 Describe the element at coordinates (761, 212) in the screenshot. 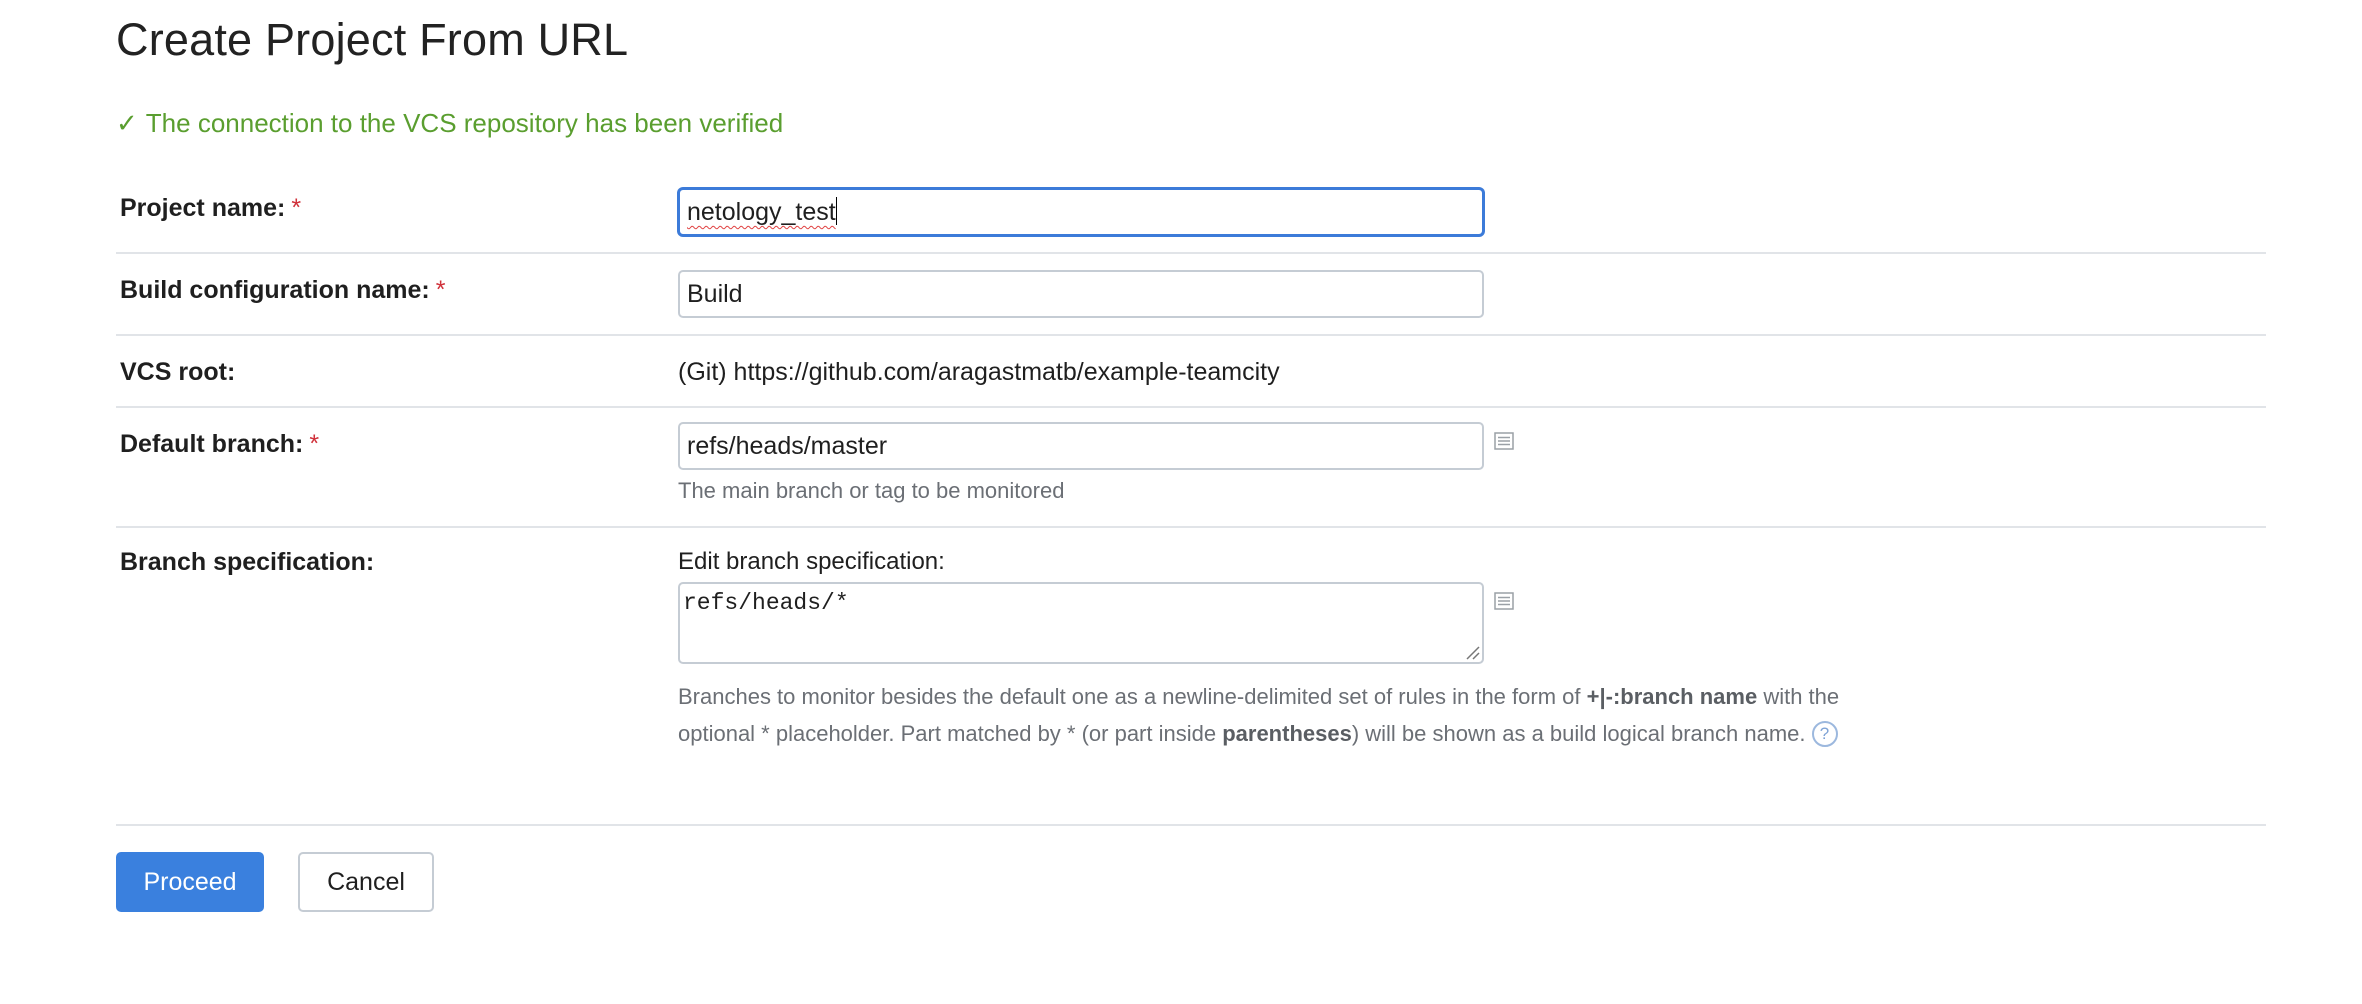

I see `project-name-value: netology_test` at that location.